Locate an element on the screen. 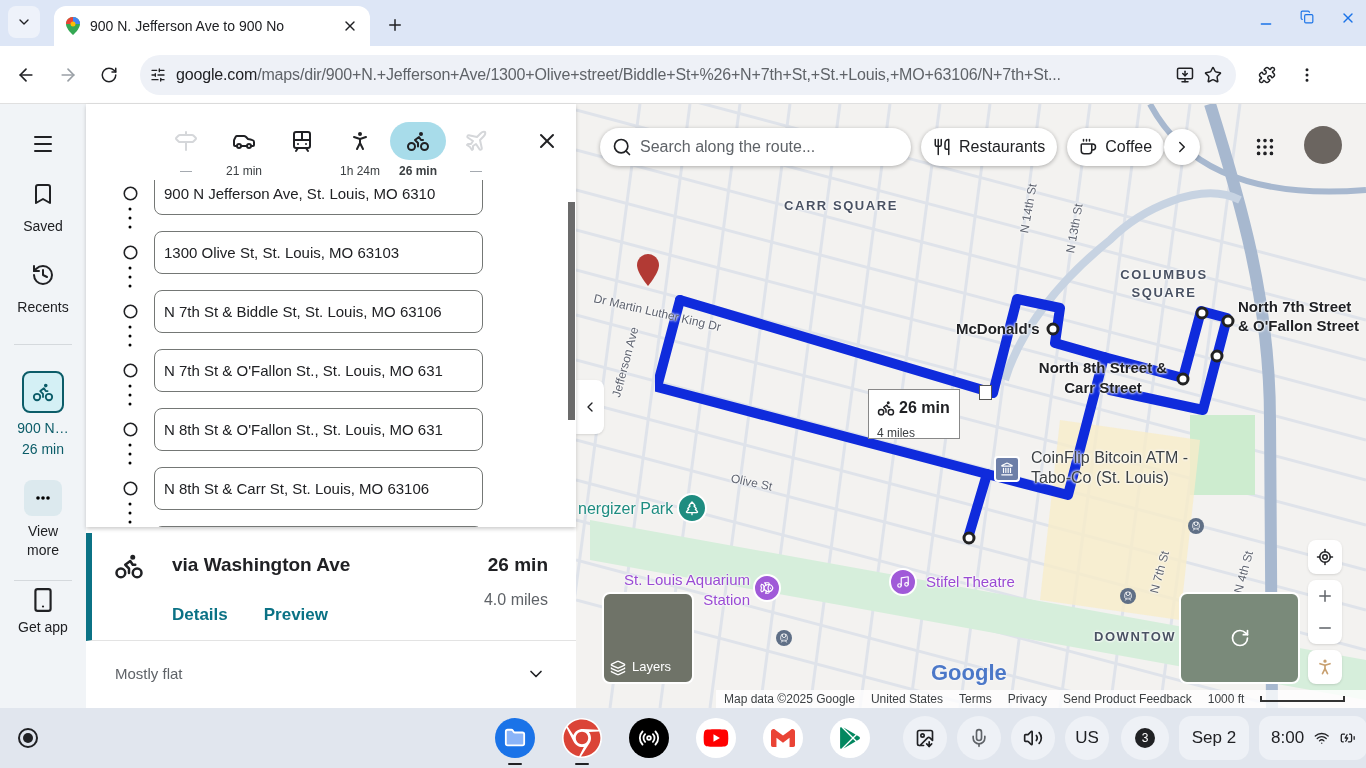 This screenshot has width=1366, height=768. map-label: COLUMBUS SQUARE is located at coordinates (1164, 284).